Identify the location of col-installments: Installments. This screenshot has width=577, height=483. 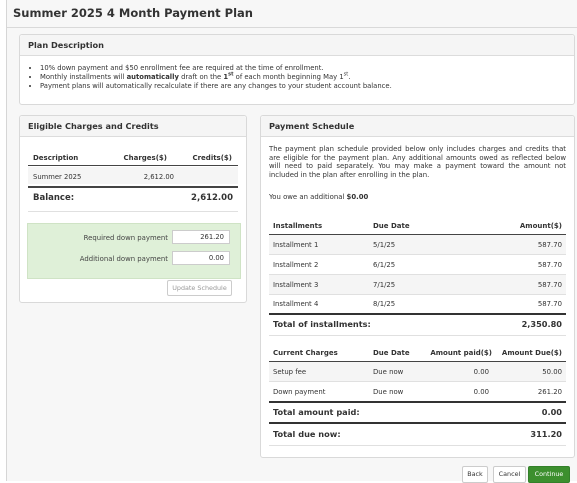
(298, 226).